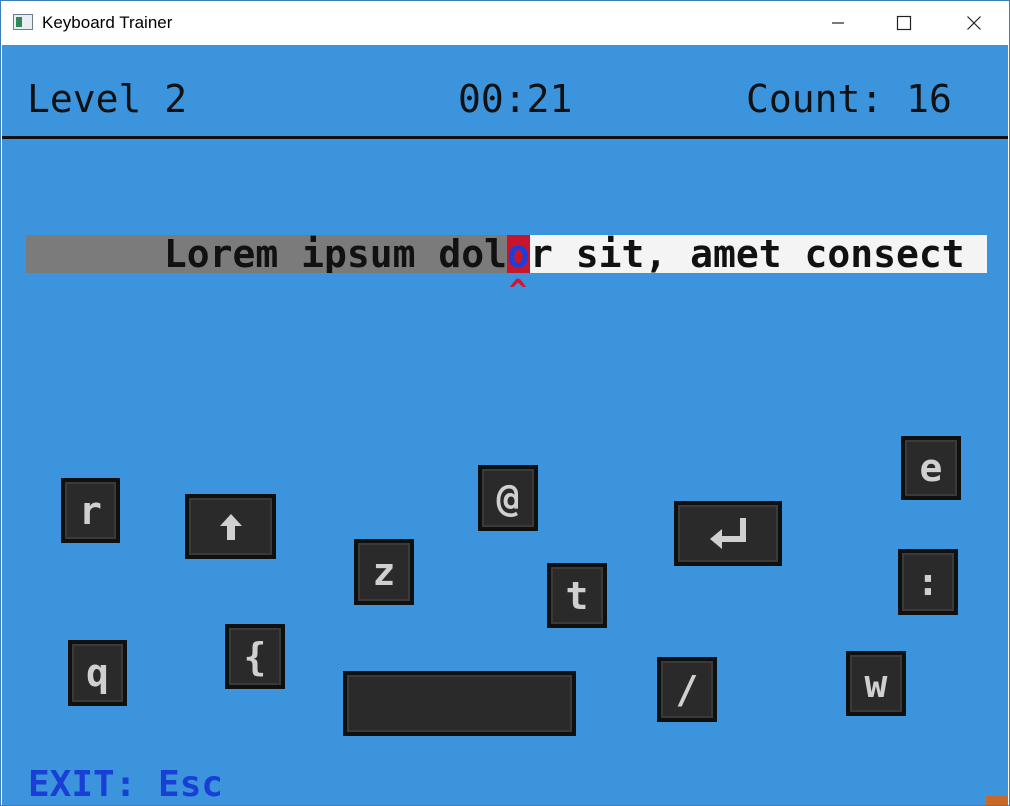 This screenshot has height=806, width=1010. Describe the element at coordinates (687, 689) in the screenshot. I see `key-slash: /` at that location.